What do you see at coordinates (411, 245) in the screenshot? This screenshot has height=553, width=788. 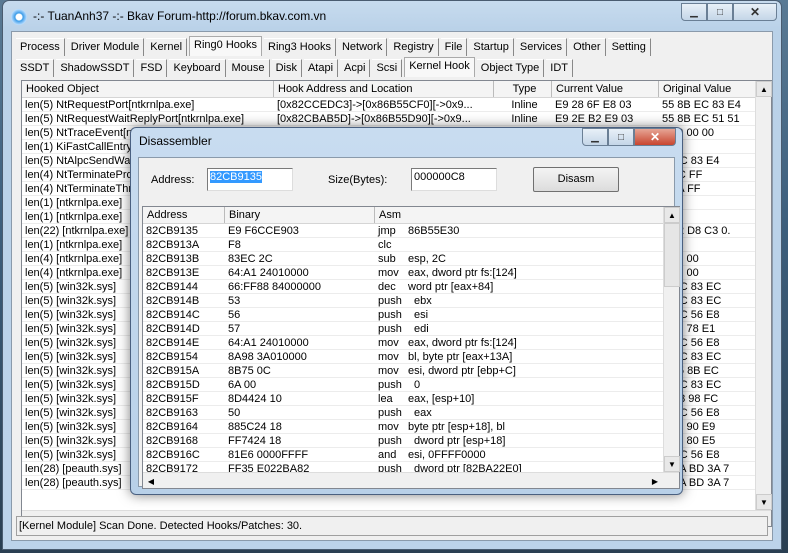 I see `table-row: 82CB913A F8 clc` at bounding box center [411, 245].